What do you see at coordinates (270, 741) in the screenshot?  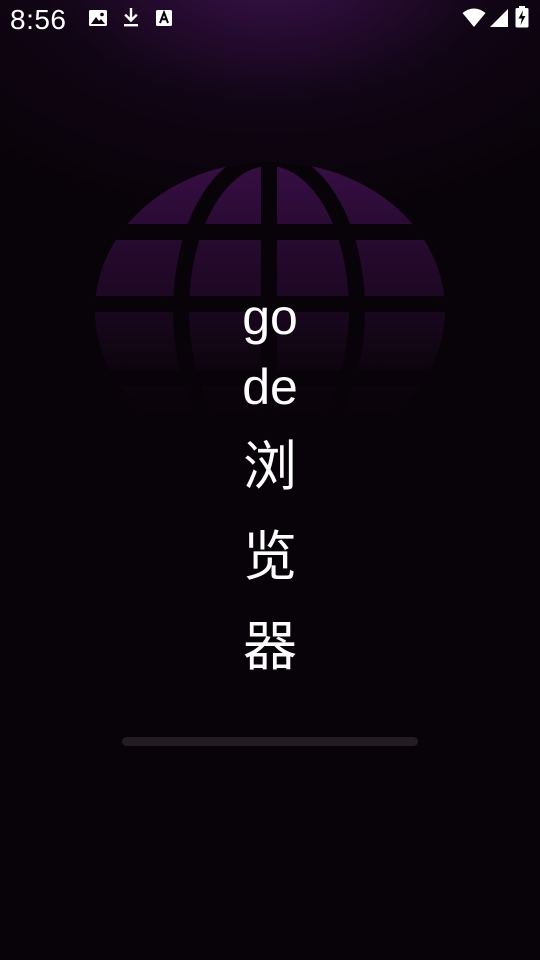 I see `loading-progress-bar` at bounding box center [270, 741].